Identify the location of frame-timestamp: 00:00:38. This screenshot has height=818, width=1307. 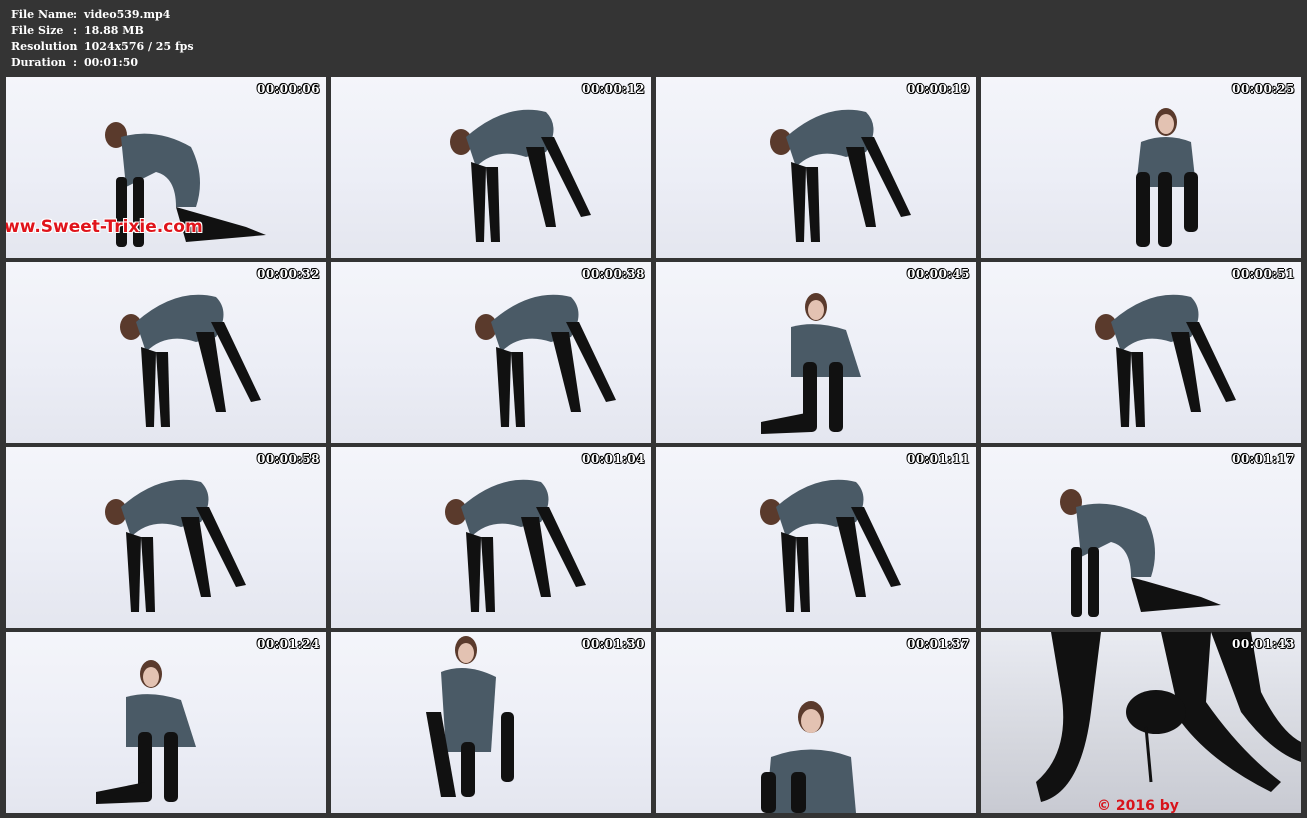
(613, 274).